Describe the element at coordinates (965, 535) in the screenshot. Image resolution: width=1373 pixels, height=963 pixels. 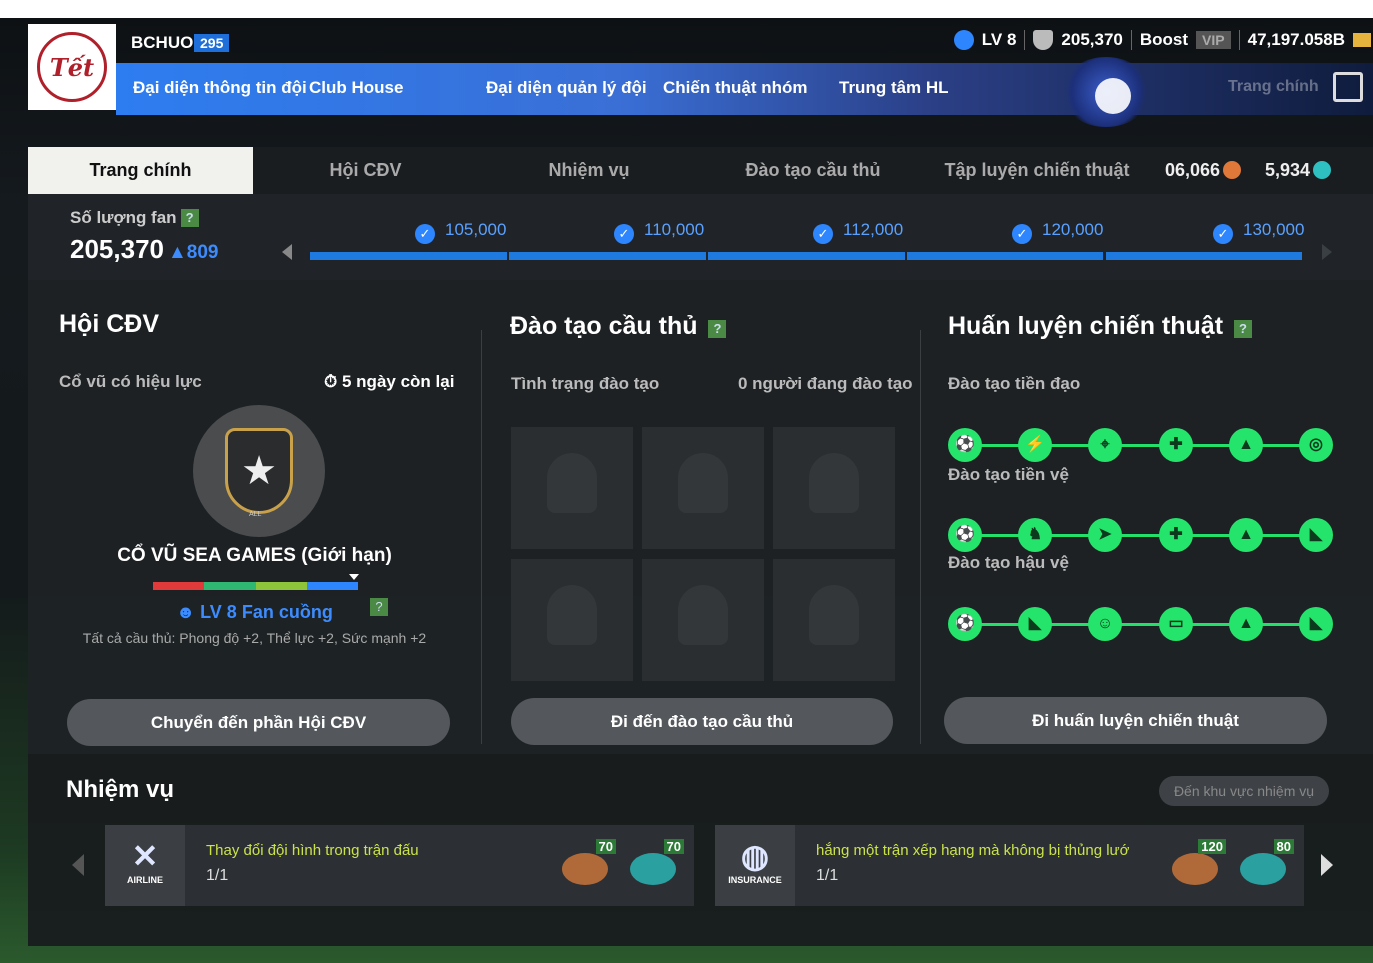
I see `ball-spin-icon: ⚽` at that location.